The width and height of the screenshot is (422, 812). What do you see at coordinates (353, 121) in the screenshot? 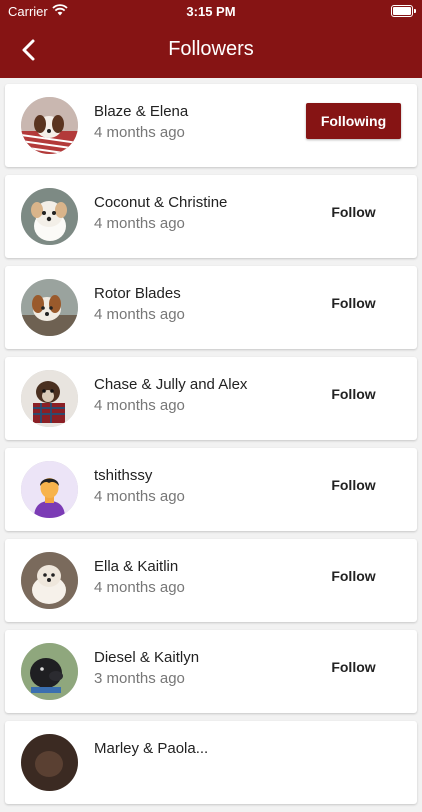
I see `following-button: Following` at bounding box center [353, 121].